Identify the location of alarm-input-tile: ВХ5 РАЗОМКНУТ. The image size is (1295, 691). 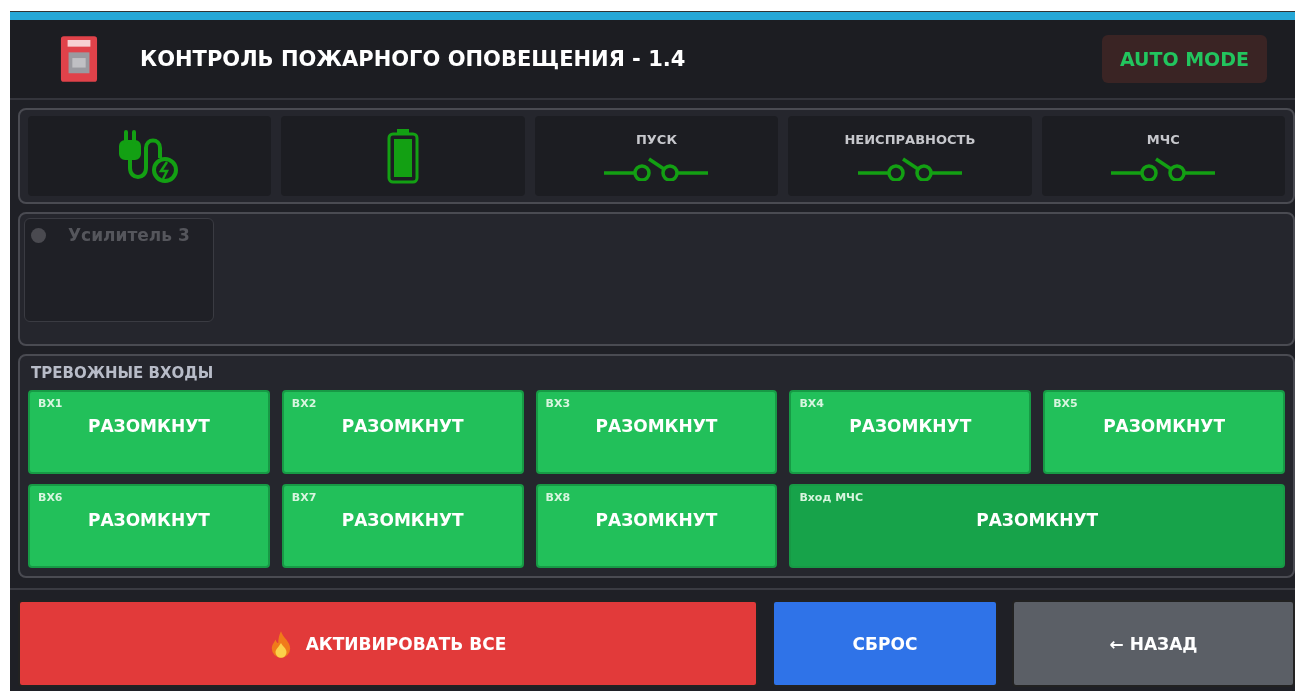
(1164, 432).